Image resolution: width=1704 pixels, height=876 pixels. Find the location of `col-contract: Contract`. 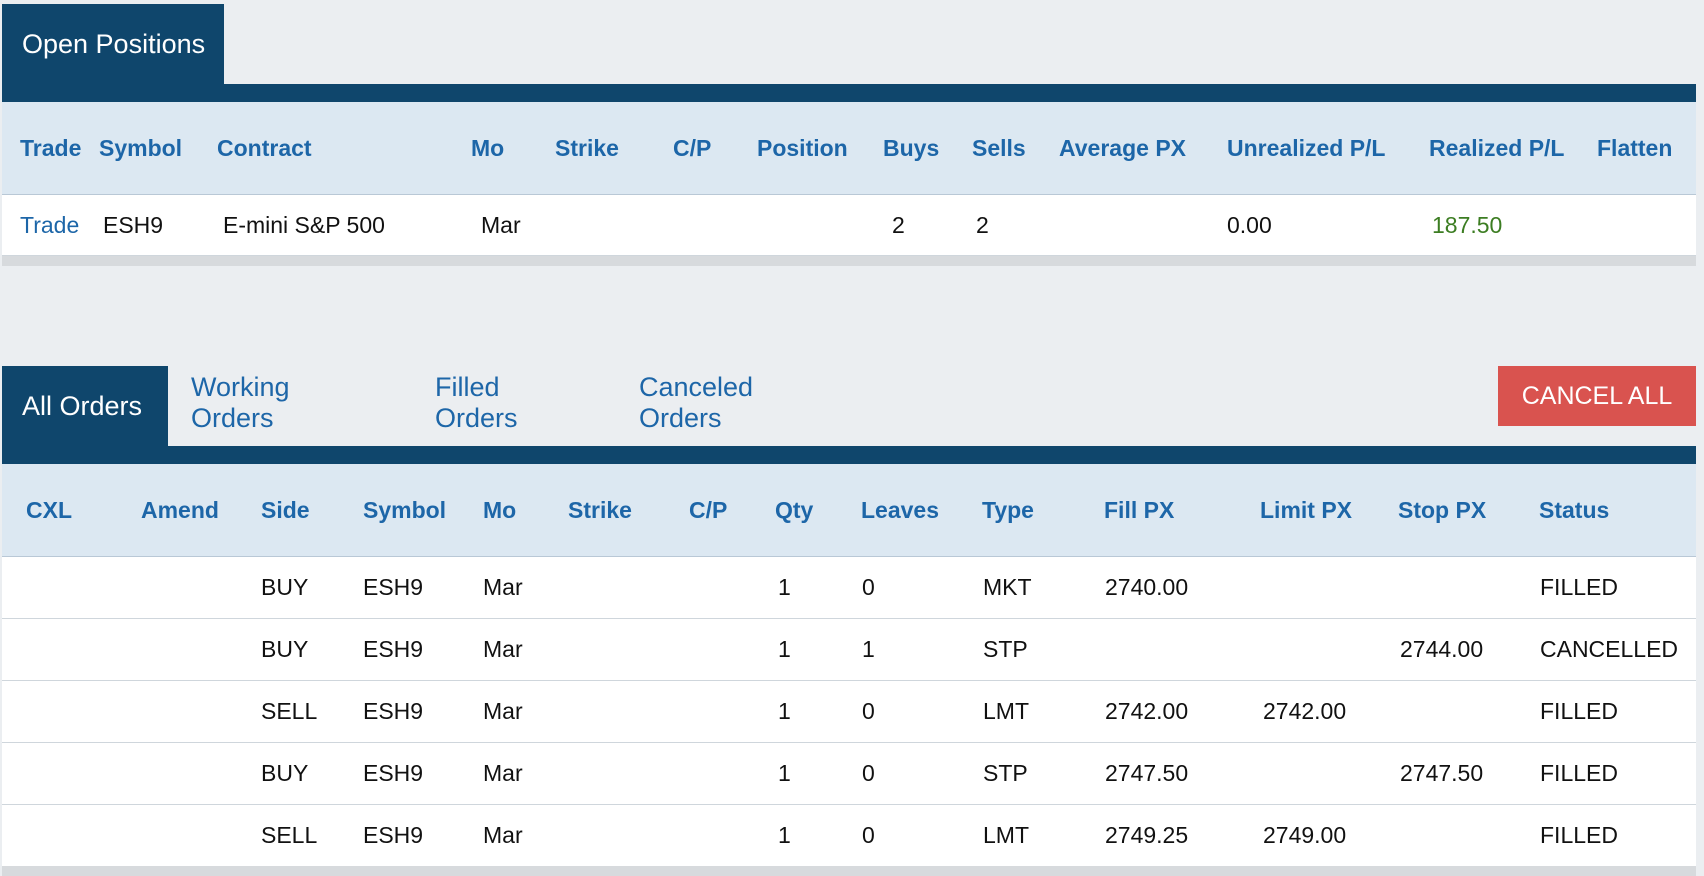

col-contract: Contract is located at coordinates (264, 147).